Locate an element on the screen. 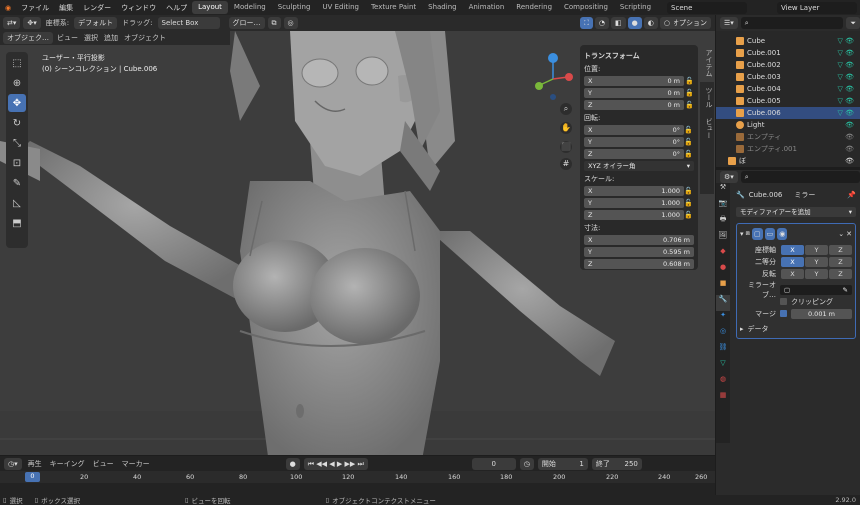 This screenshot has height=505, width=860. menu-window: ウィンドウ is located at coordinates (138, 8).